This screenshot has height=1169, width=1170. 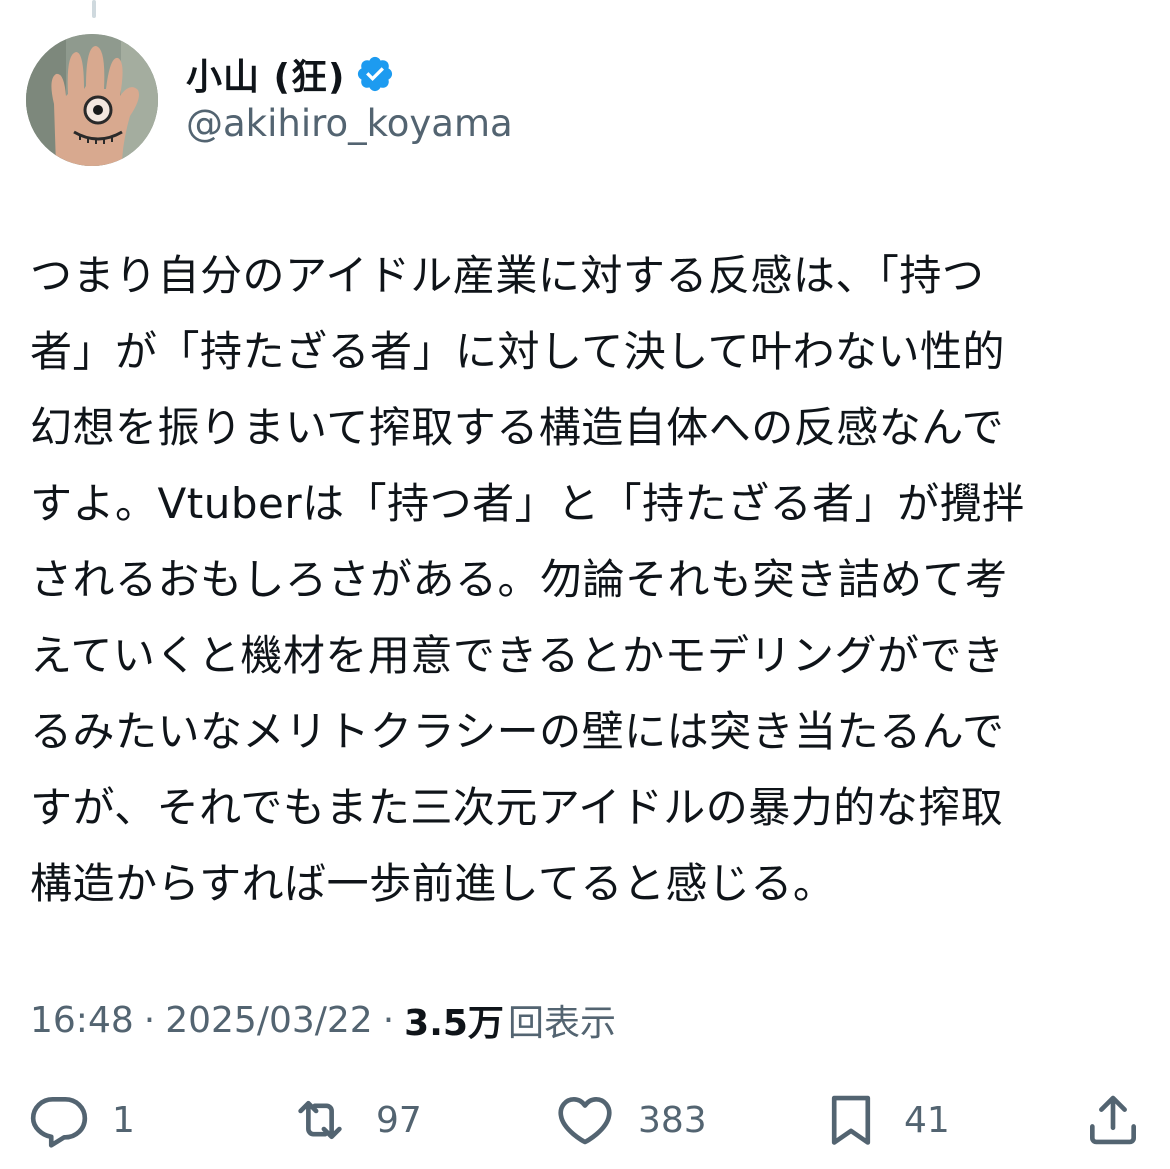 I want to click on action-bar: 1 97 383 41, so click(x=585, y=1120).